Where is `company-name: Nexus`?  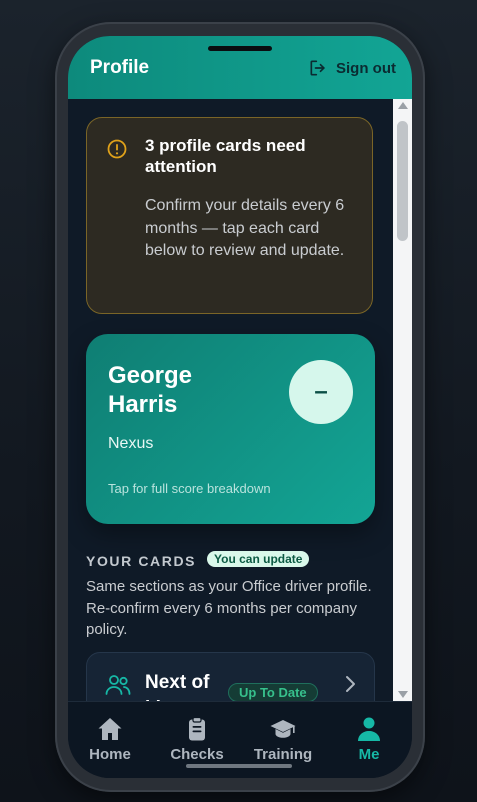
company-name: Nexus is located at coordinates (131, 443).